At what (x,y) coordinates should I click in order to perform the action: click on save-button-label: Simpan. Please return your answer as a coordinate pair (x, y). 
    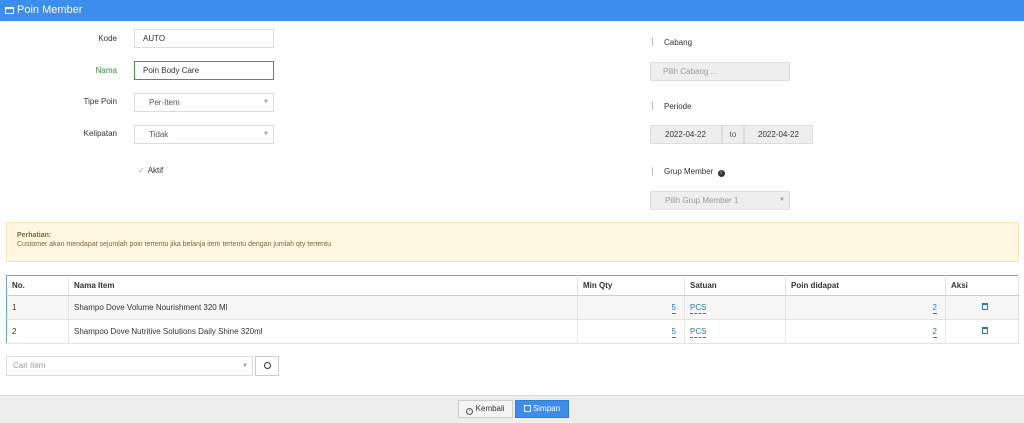
    Looking at the image, I should click on (546, 408).